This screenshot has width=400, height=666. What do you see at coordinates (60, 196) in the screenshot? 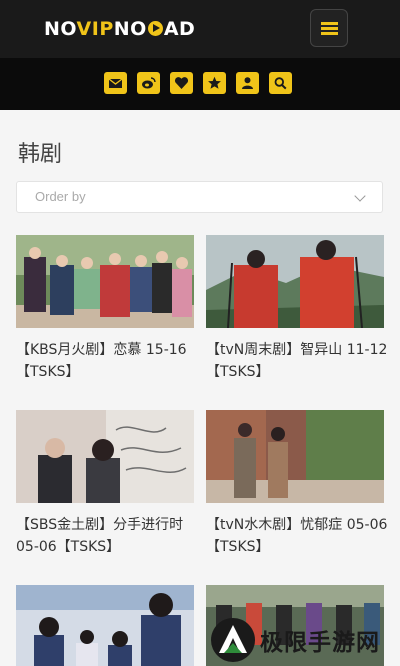
I see `order-by-placeholder: Order by` at bounding box center [60, 196].